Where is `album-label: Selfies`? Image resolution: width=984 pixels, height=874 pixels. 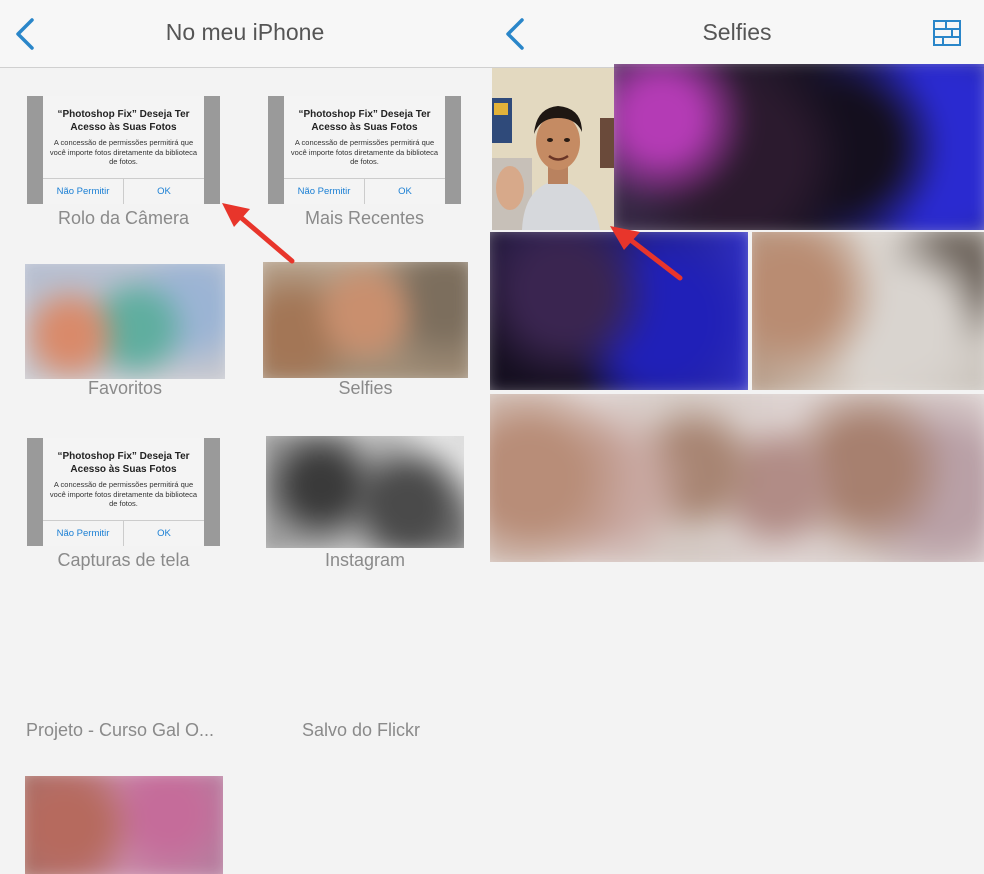
album-label: Selfies is located at coordinates (365, 388).